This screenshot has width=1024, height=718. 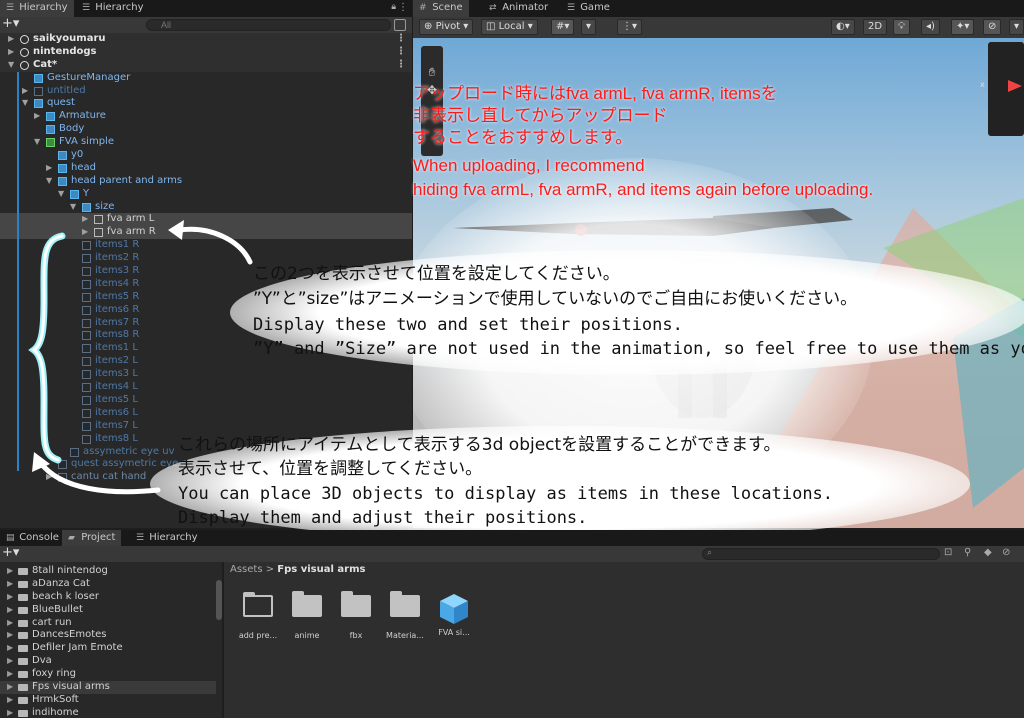 What do you see at coordinates (901, 27) in the screenshot?
I see `lighting-toggle: 💡︎` at bounding box center [901, 27].